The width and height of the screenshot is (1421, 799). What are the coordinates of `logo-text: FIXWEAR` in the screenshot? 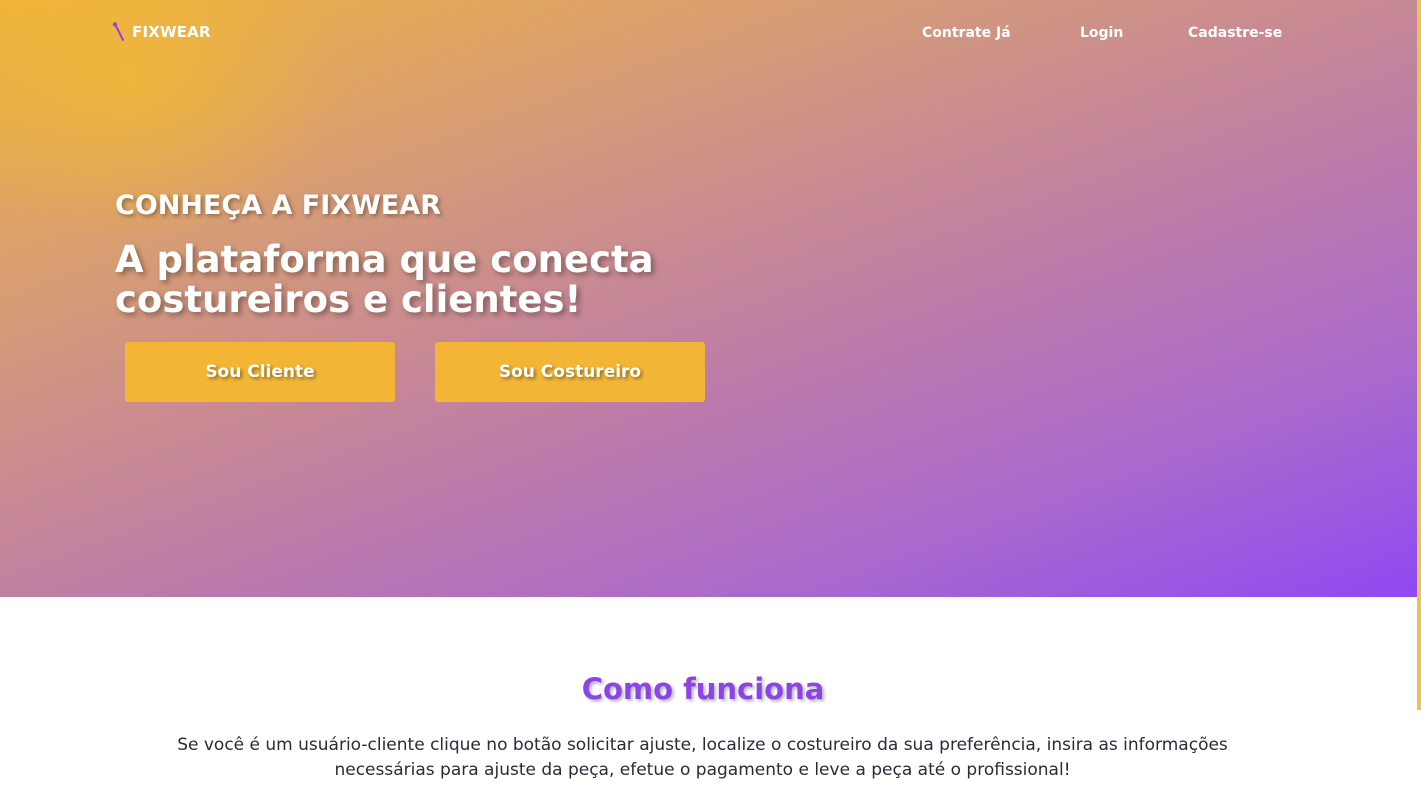 It's located at (171, 32).